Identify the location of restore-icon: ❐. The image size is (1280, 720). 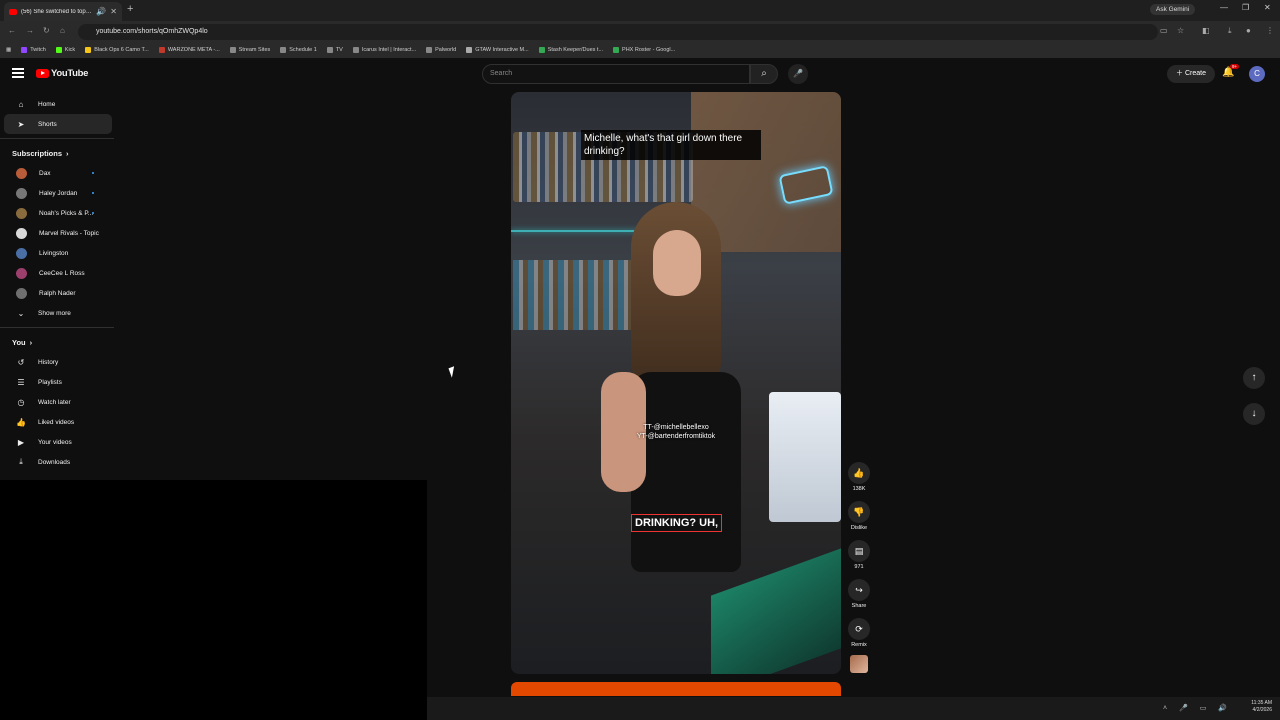
(1245, 7).